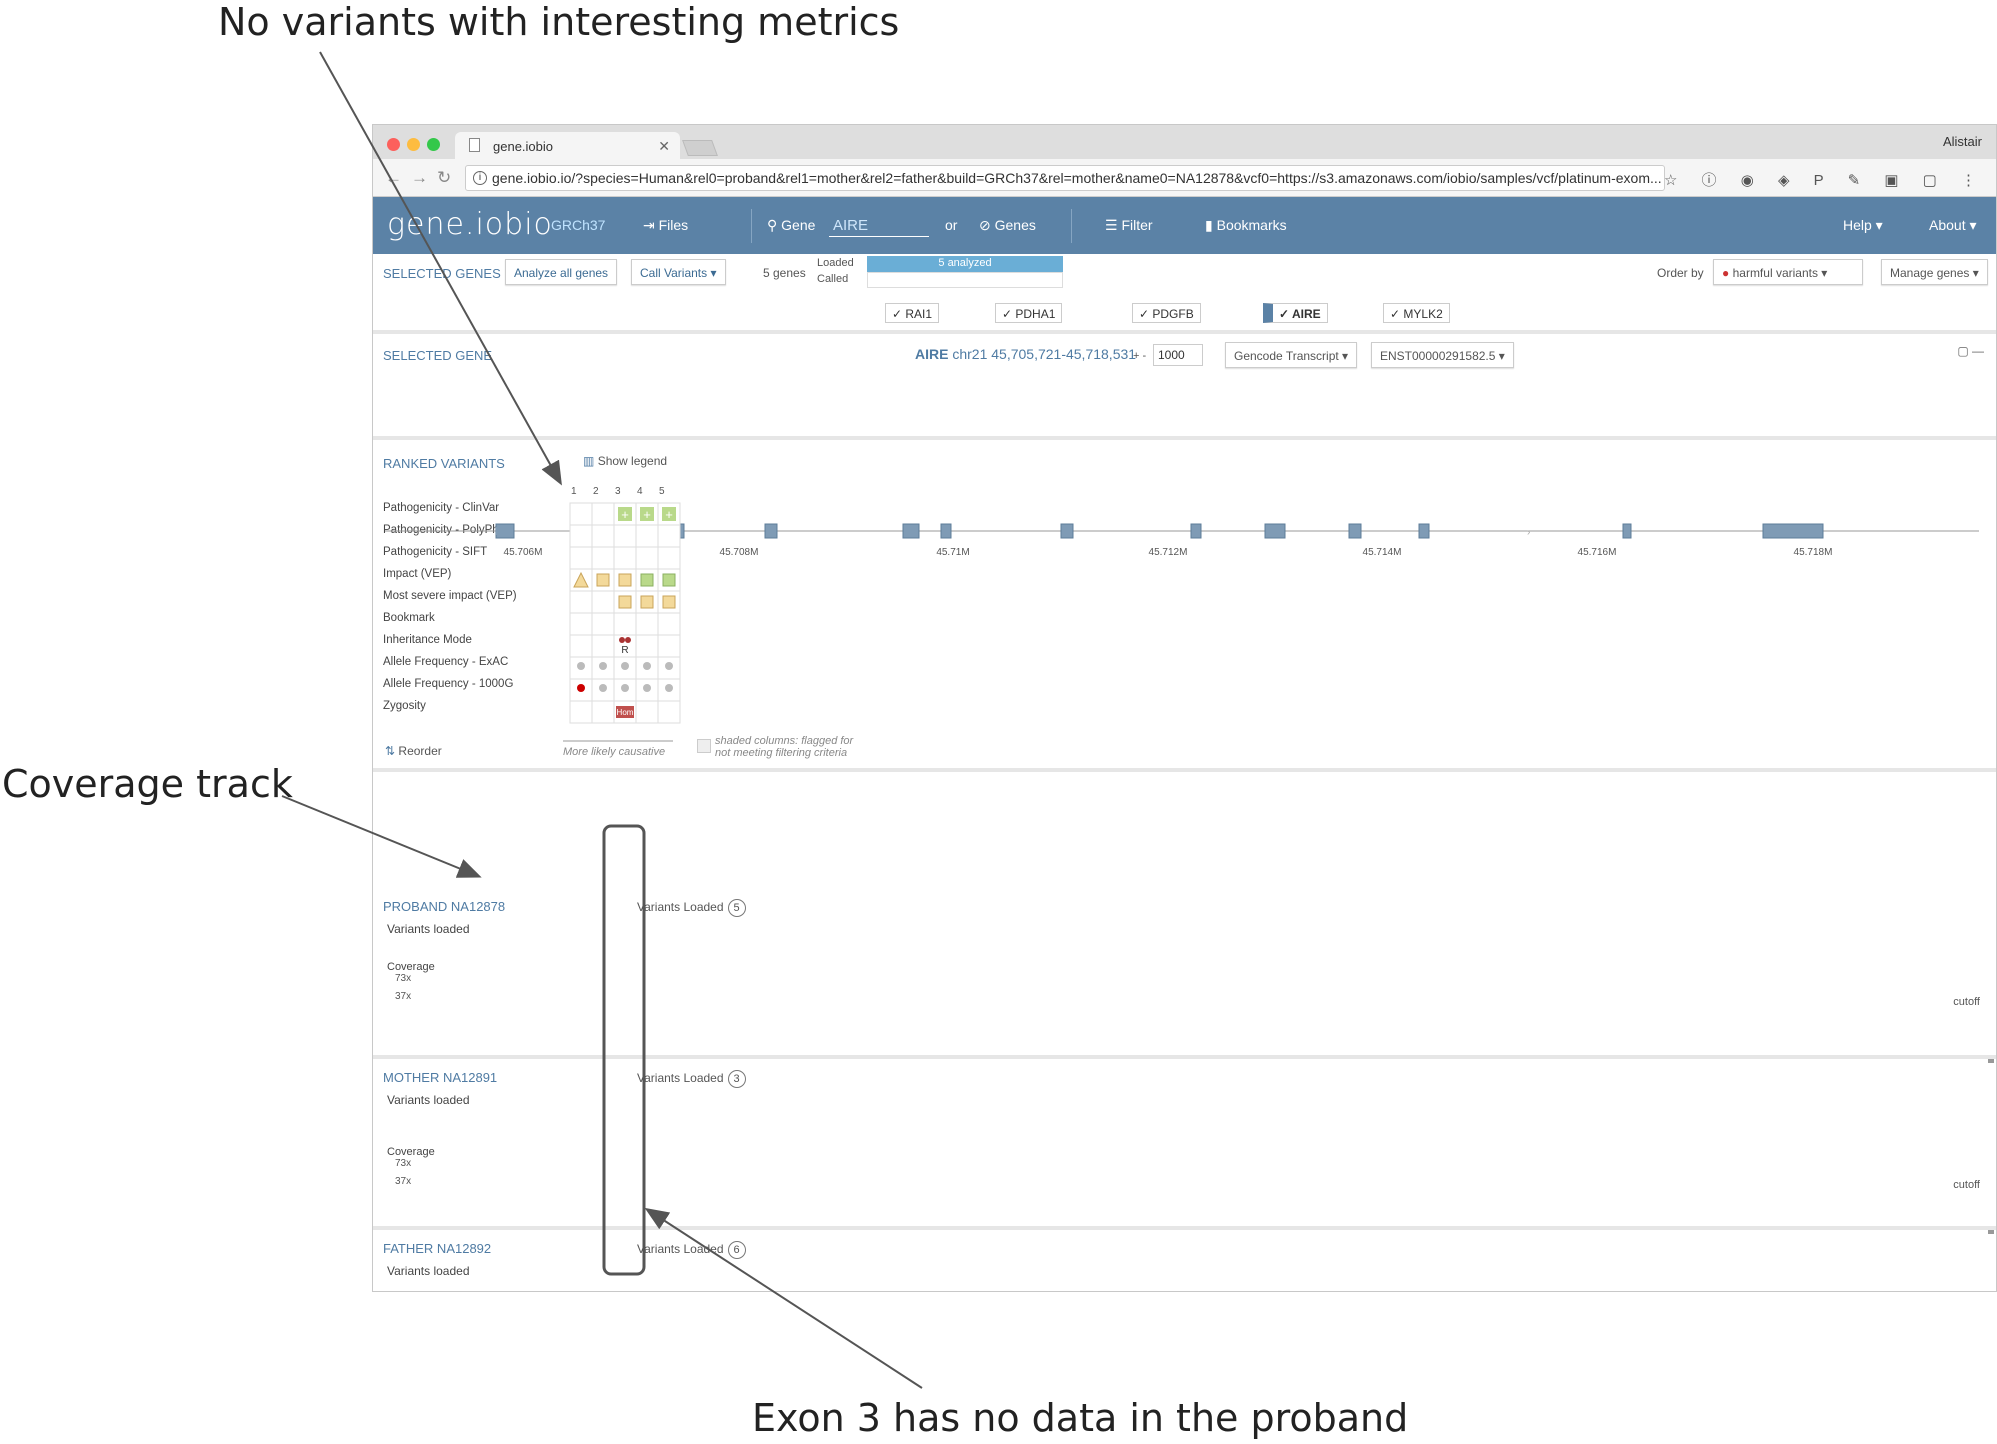 This screenshot has width=1997, height=1444. What do you see at coordinates (1953, 225) in the screenshot?
I see `about-menu: About ▾` at bounding box center [1953, 225].